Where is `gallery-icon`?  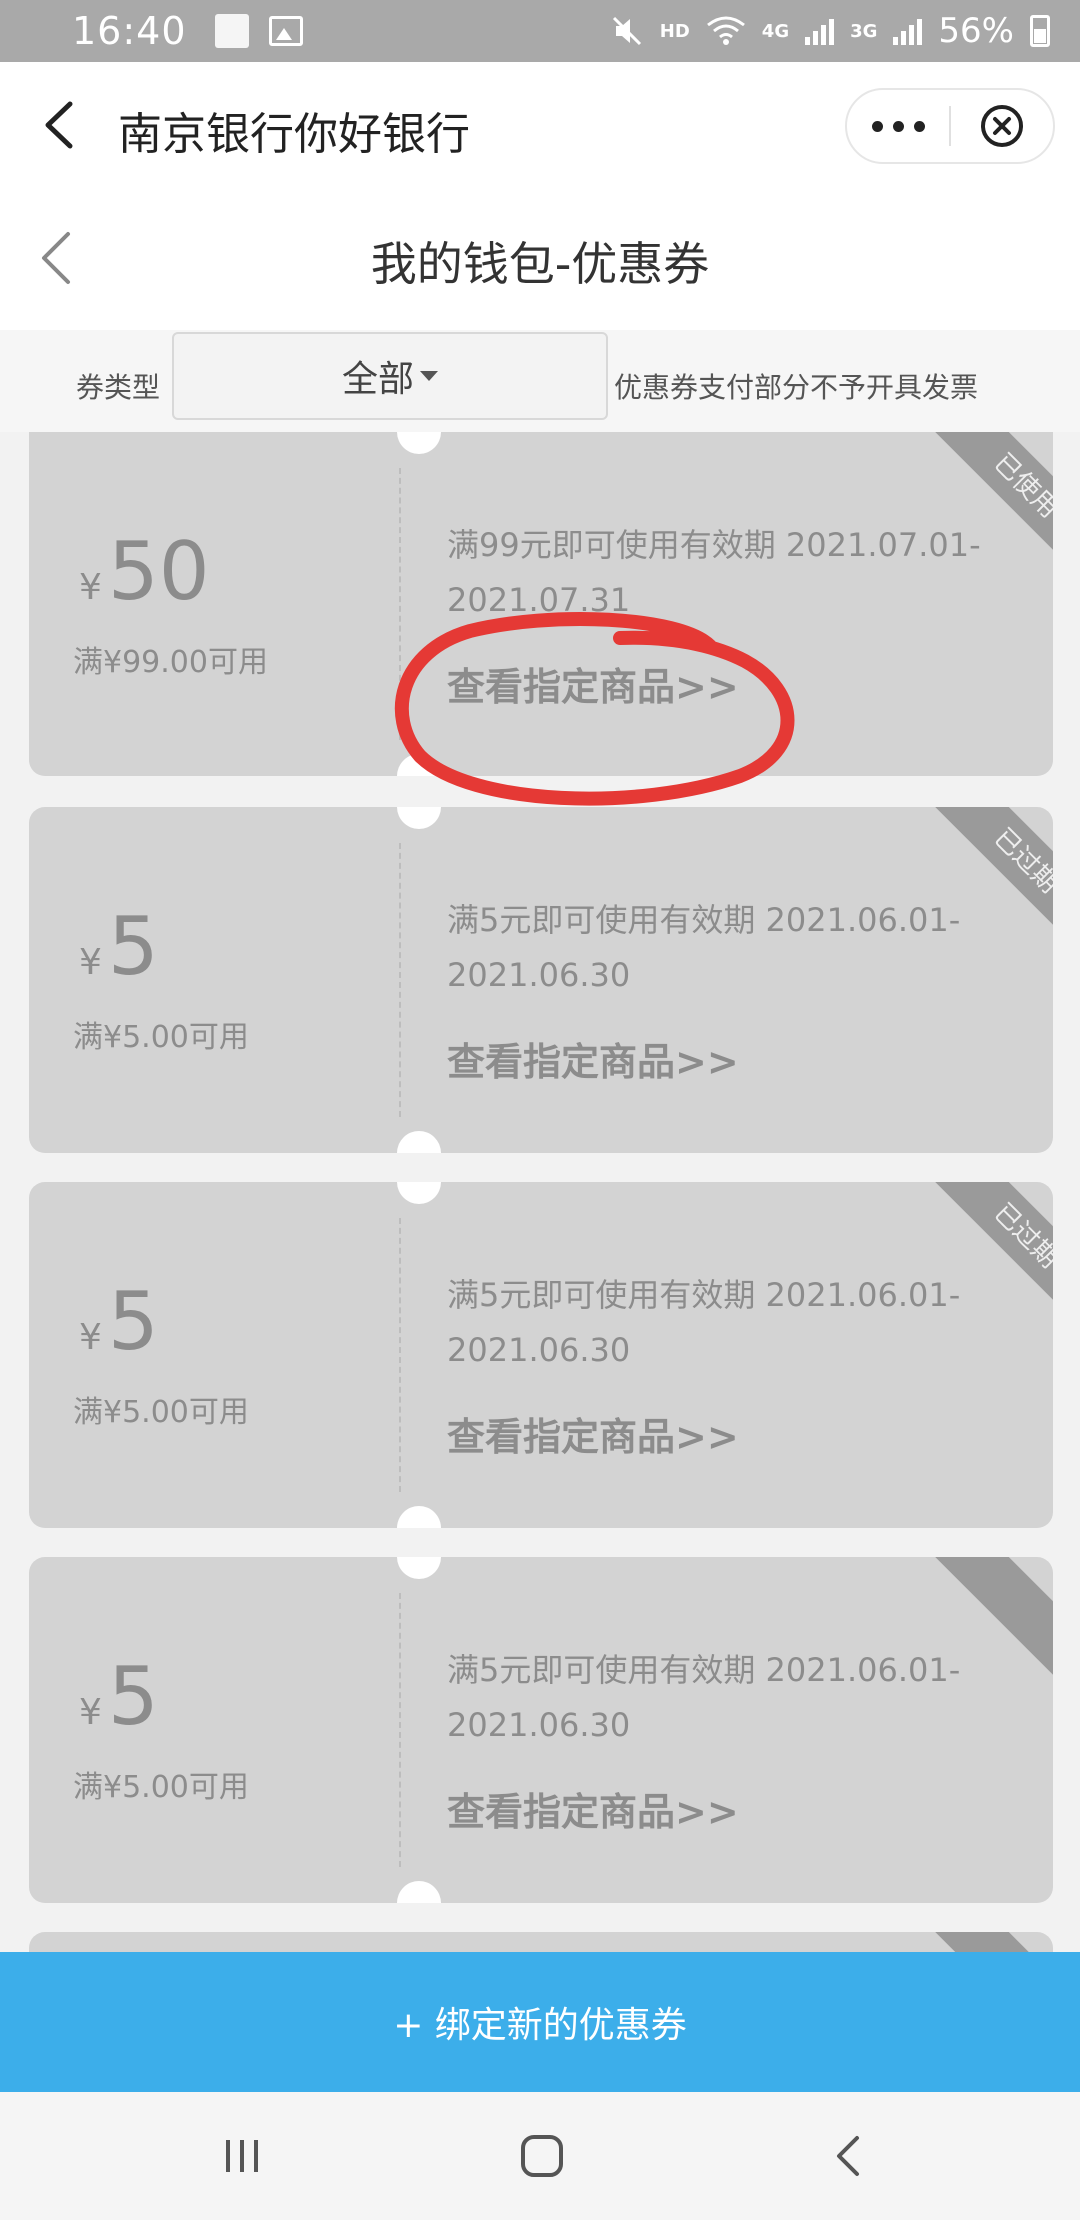 gallery-icon is located at coordinates (285, 31).